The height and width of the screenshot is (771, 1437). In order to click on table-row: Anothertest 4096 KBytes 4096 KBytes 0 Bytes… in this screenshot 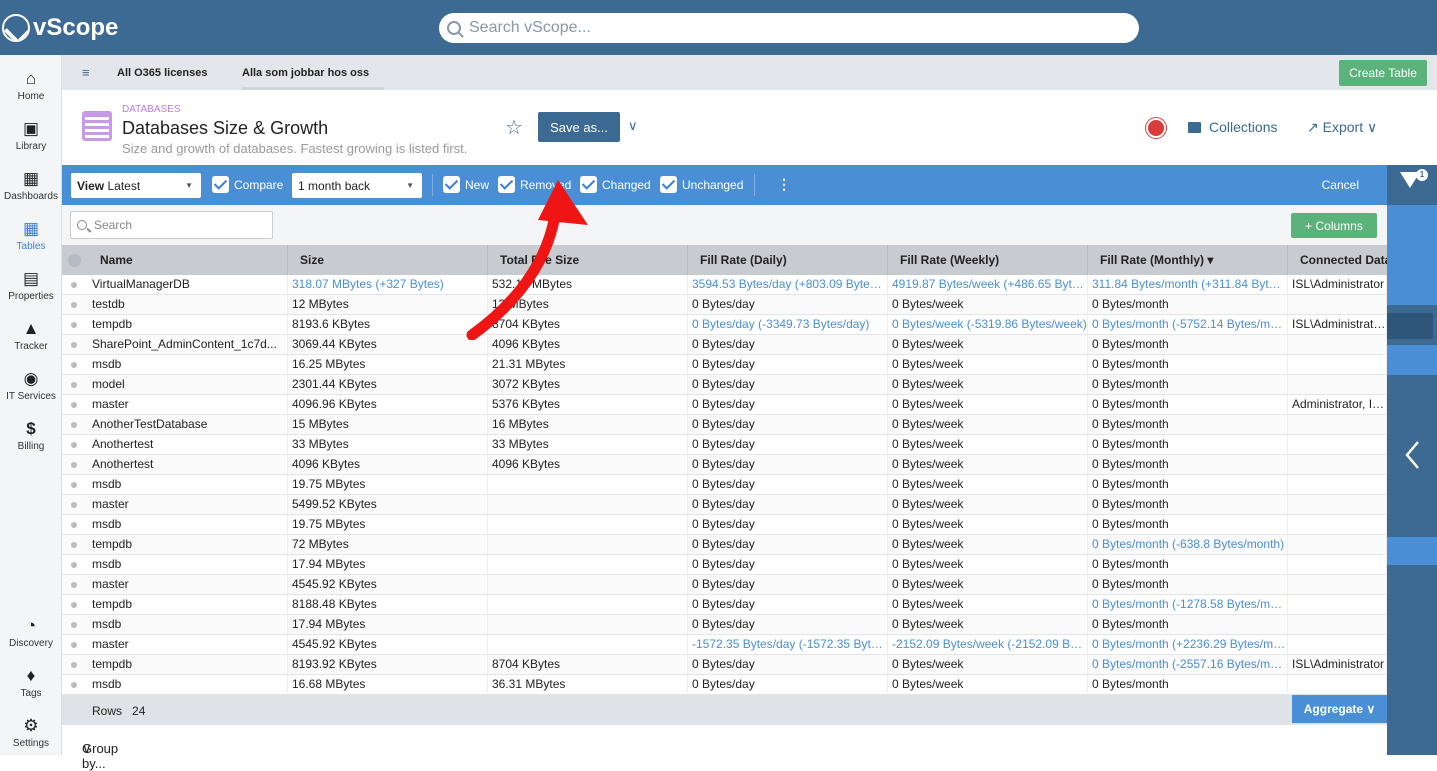, I will do `click(724, 465)`.